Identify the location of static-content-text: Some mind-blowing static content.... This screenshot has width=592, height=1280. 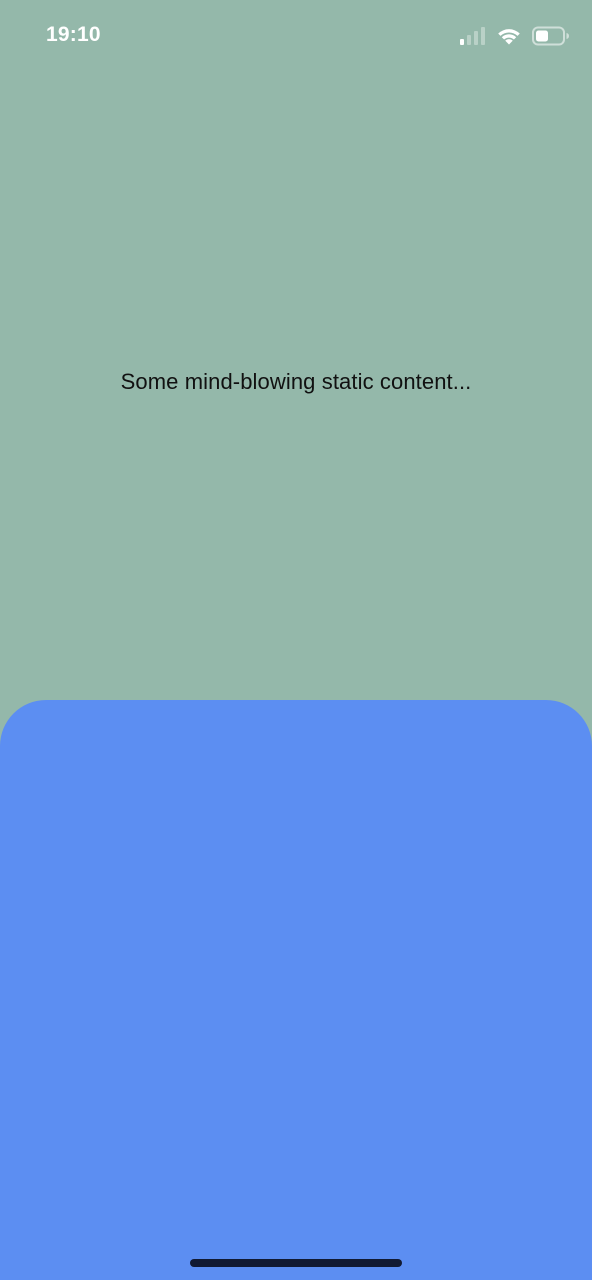
(296, 381).